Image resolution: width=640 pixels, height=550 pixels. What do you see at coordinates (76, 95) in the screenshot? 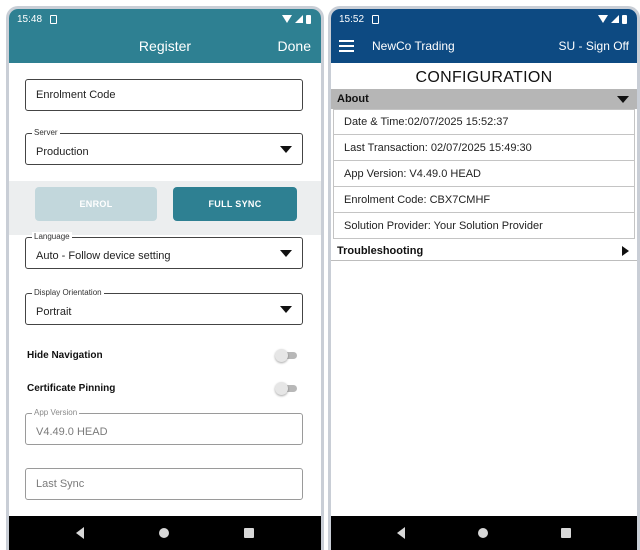
I see `enrolment-code-placeholder: Enrolment Code` at bounding box center [76, 95].